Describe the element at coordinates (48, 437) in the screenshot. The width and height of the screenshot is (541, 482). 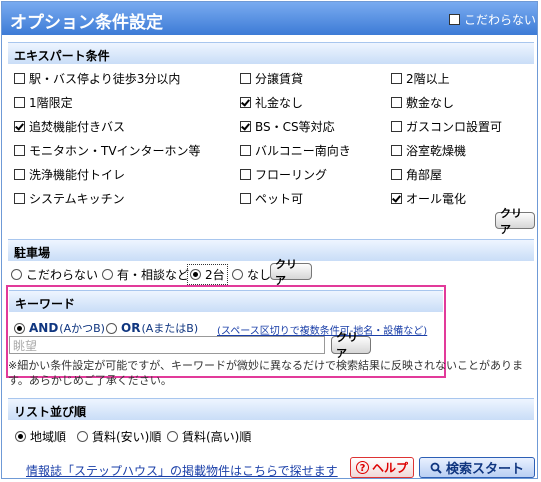
I see `sort-option-label: 地域順` at that location.